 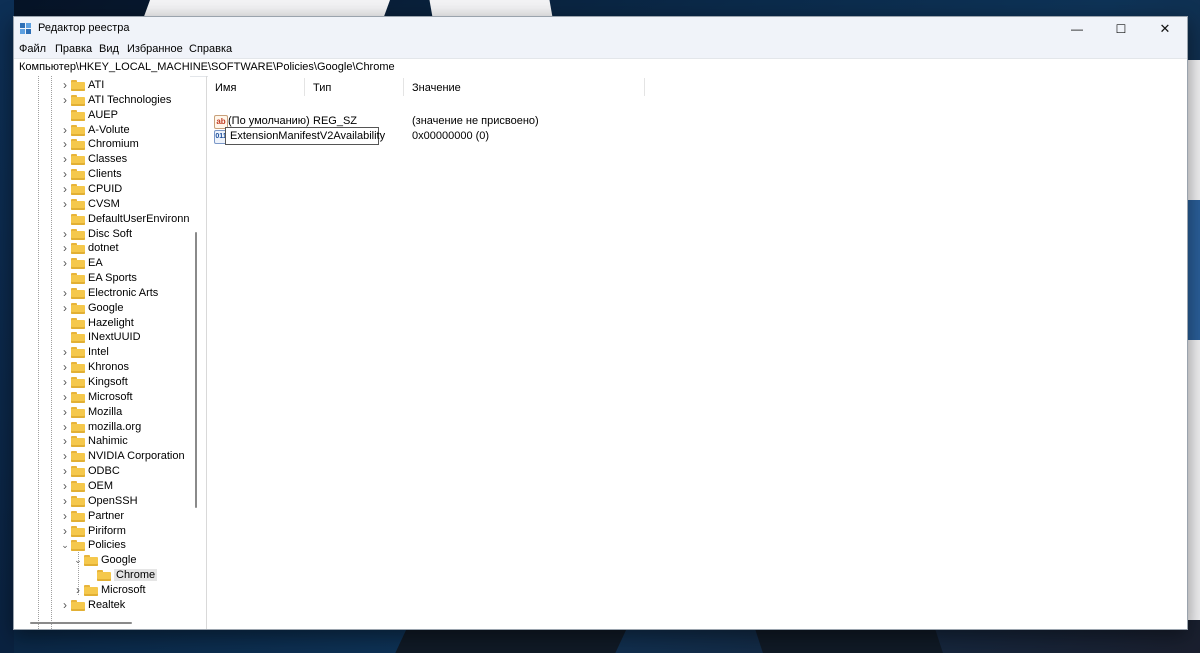 What do you see at coordinates (102, 545) in the screenshot?
I see `tree-item: ⌄ Policies` at bounding box center [102, 545].